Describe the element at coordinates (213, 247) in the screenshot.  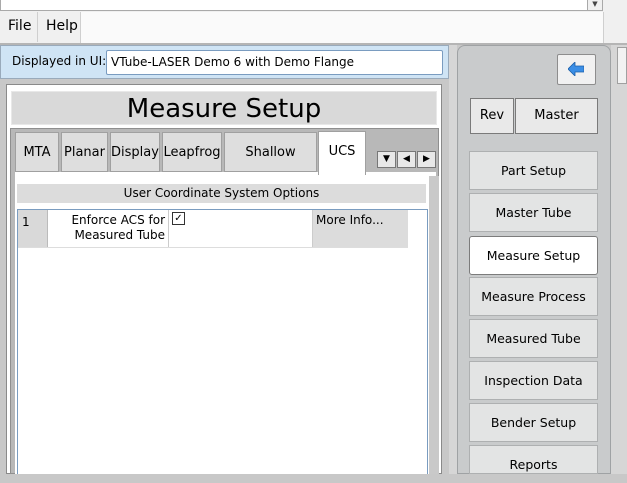
I see `row-divider` at that location.